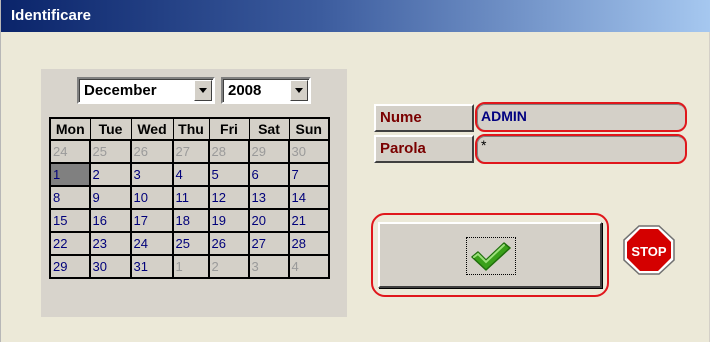 This screenshot has width=710, height=342. I want to click on ok-button-highlight, so click(490, 255).